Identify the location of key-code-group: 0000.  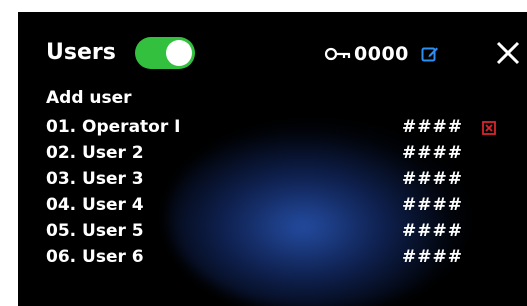
(381, 54).